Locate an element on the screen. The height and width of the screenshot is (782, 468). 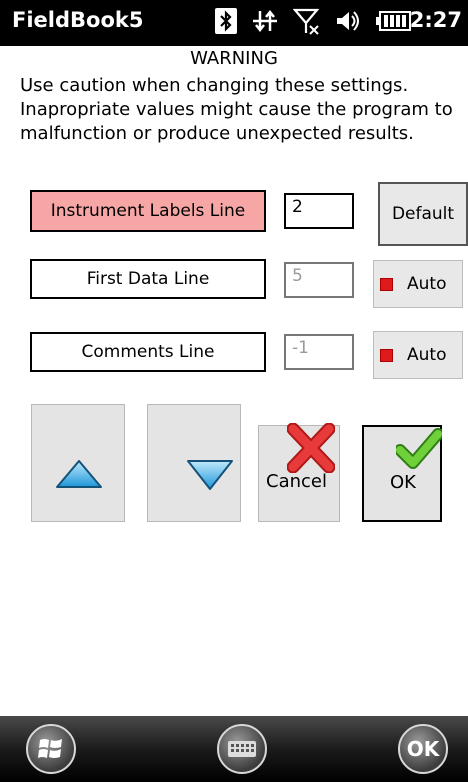
windows-start-button is located at coordinates (51, 749).